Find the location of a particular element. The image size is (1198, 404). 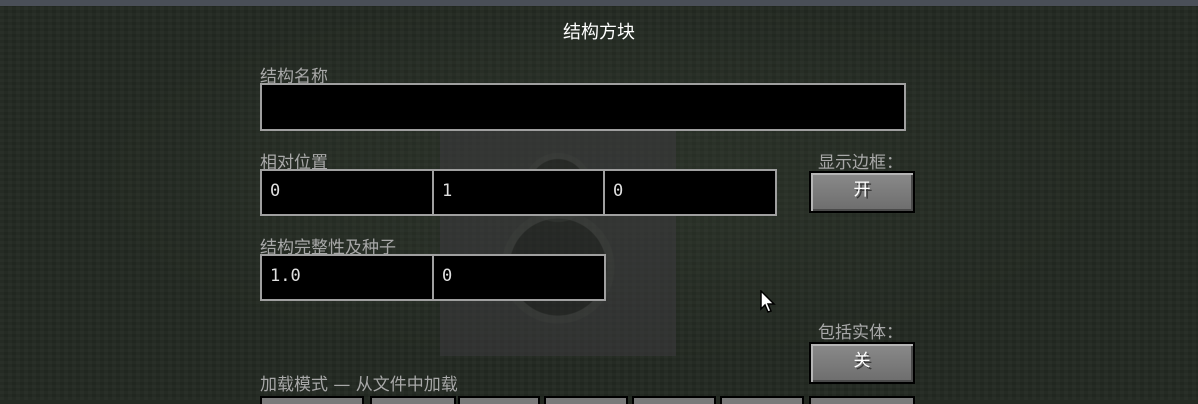

show-bounding-box-label: 显示边框： is located at coordinates (860, 163).